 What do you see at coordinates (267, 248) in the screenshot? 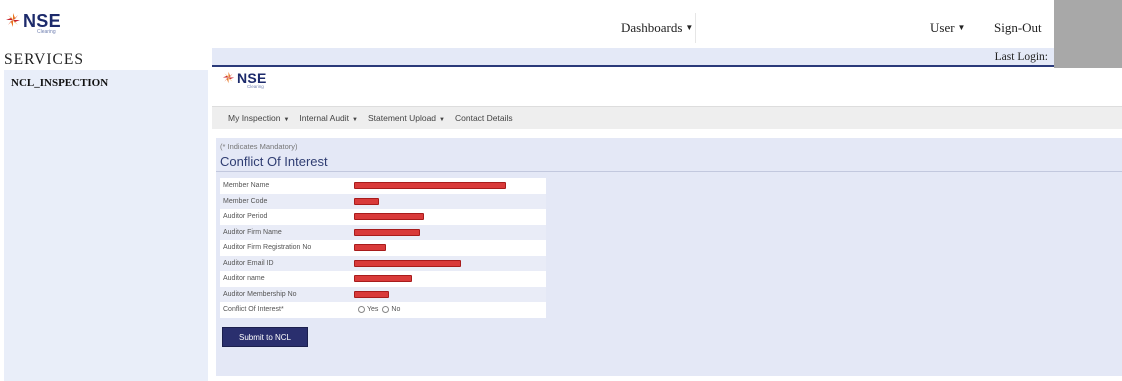
I see `field-label: Auditor Firm Registration No` at bounding box center [267, 248].